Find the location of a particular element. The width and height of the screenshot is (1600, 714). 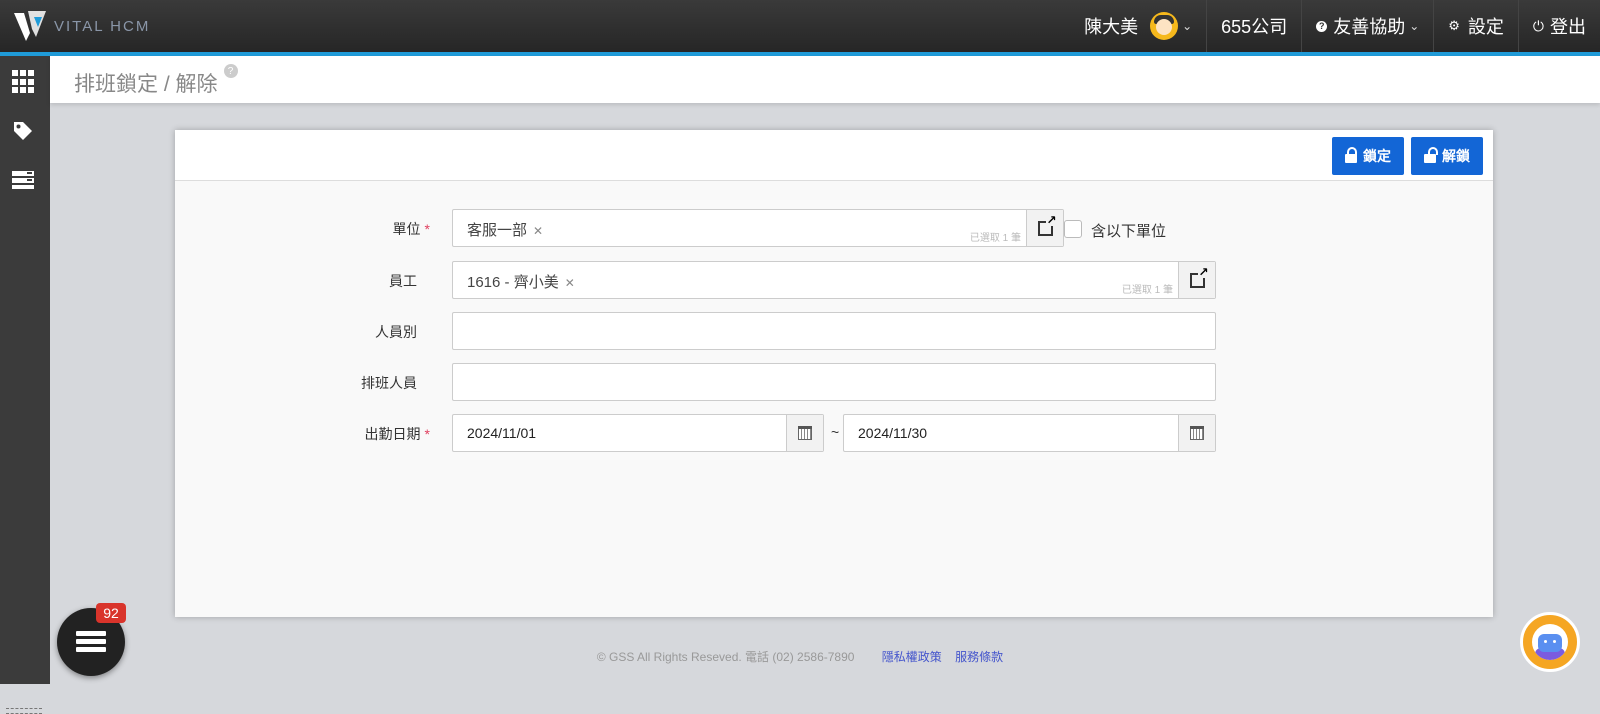

lock-icon is located at coordinates (1351, 154).